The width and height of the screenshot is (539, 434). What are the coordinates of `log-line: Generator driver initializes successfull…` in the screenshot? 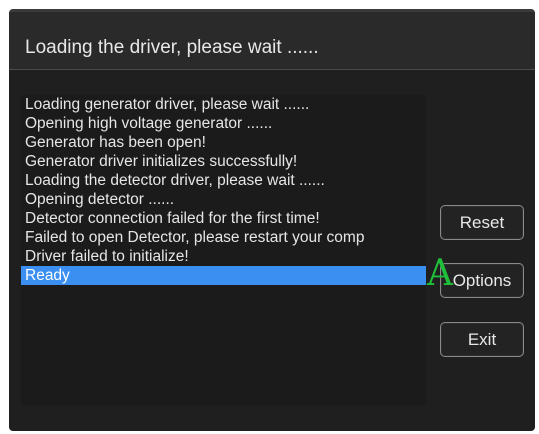 It's located at (223, 161).